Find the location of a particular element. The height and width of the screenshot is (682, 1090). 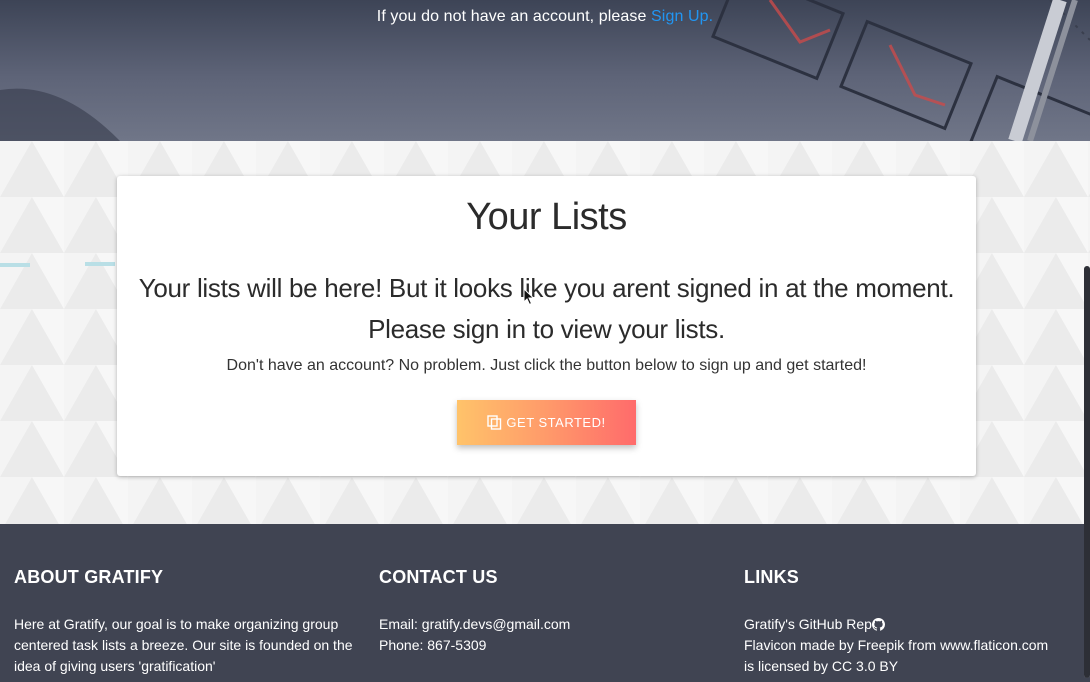

scrollbar-thumb is located at coordinates (1087, 472).